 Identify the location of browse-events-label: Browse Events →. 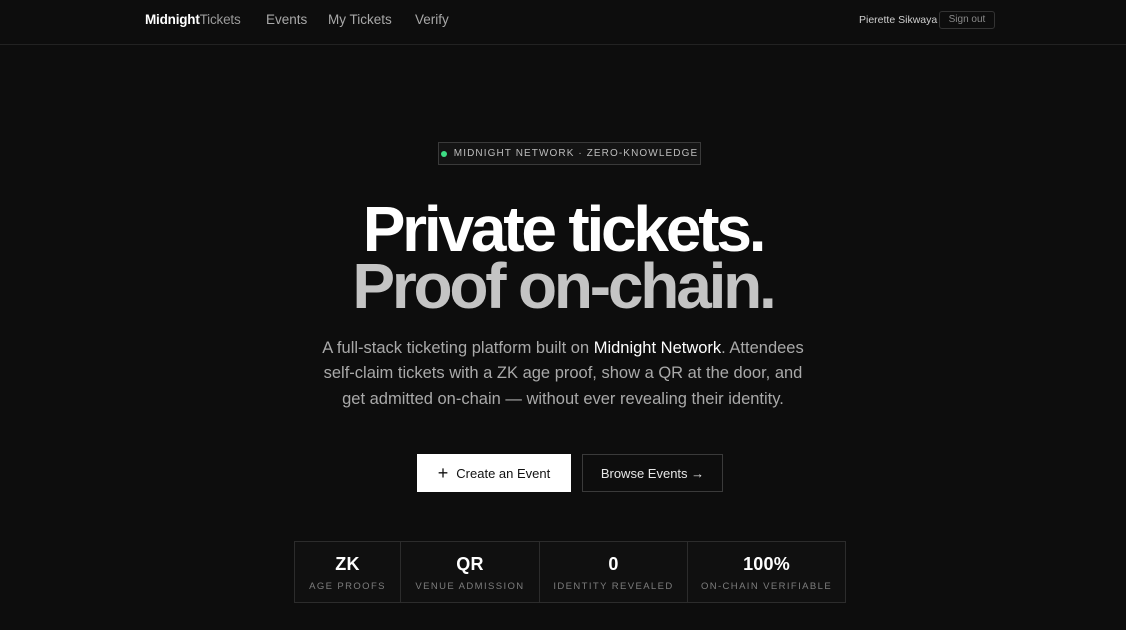
(652, 473).